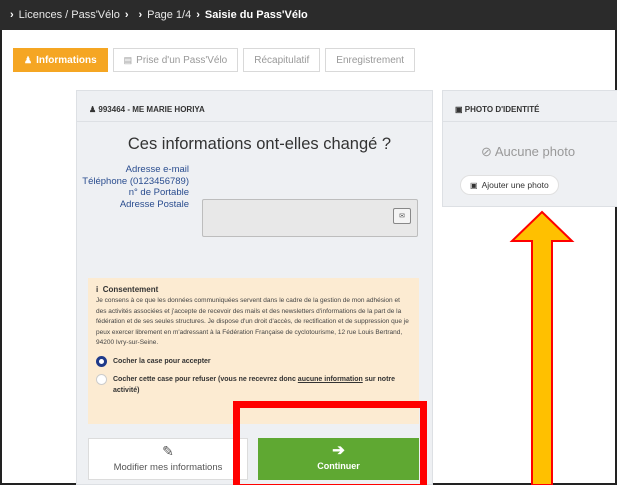 The width and height of the screenshot is (617, 485). What do you see at coordinates (338, 450) in the screenshot?
I see `arrow-right-icon: ➔` at bounding box center [338, 450].